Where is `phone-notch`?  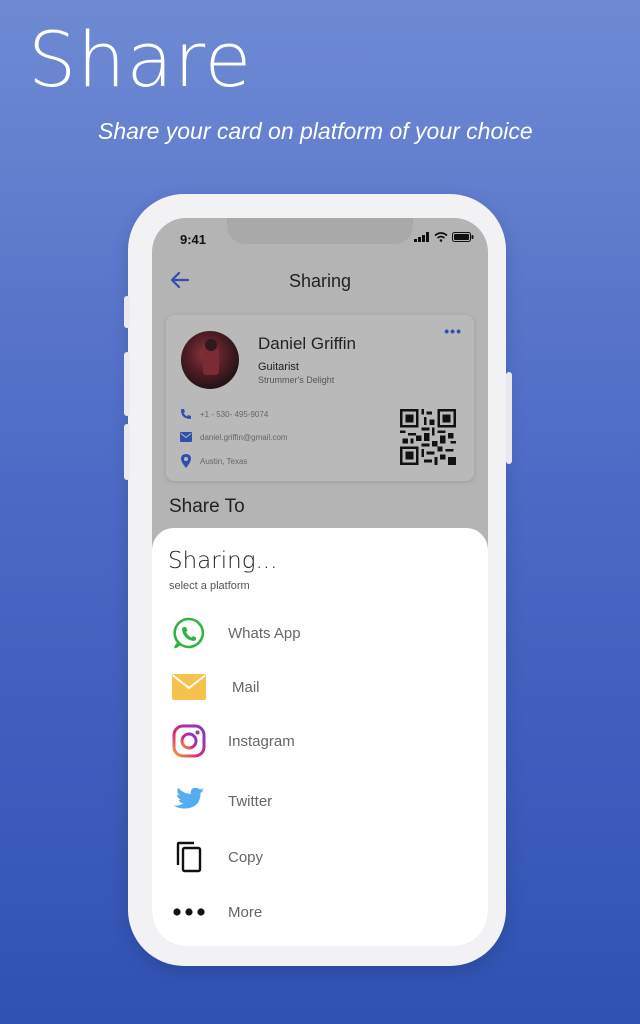 phone-notch is located at coordinates (320, 231).